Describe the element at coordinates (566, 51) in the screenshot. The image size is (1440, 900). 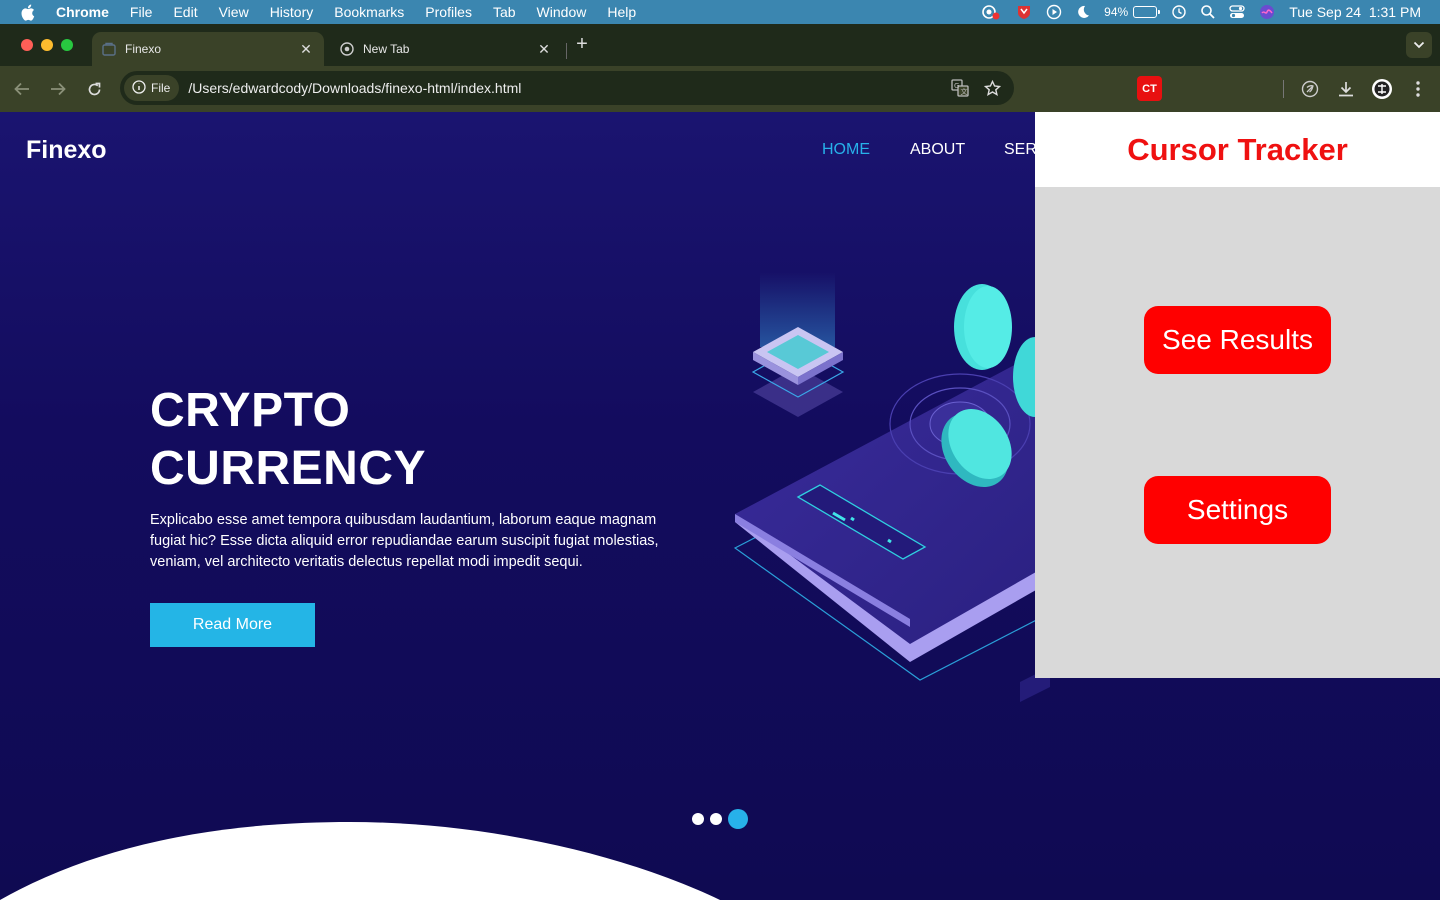
I see `tab-separator` at that location.